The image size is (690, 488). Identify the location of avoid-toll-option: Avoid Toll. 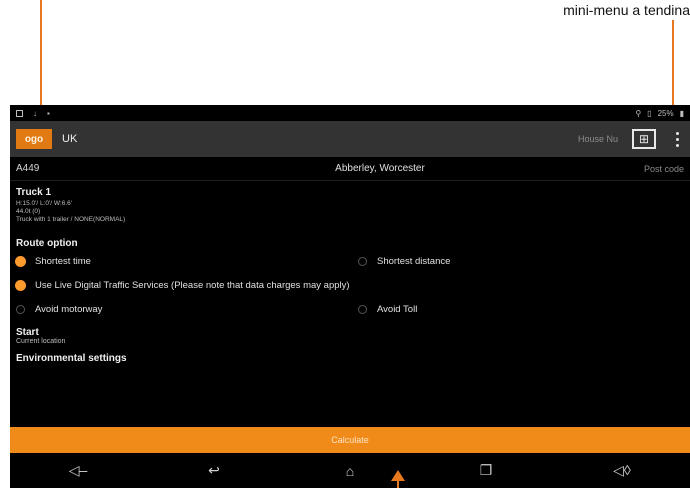
(387, 309).